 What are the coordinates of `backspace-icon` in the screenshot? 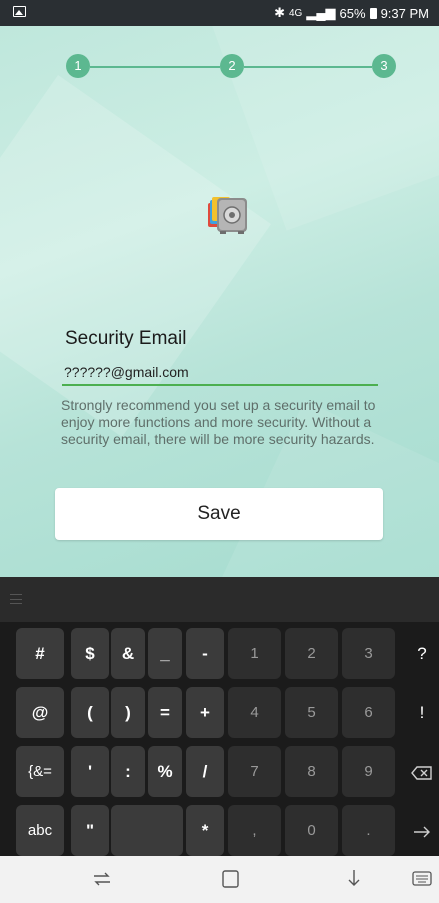 It's located at (421, 772).